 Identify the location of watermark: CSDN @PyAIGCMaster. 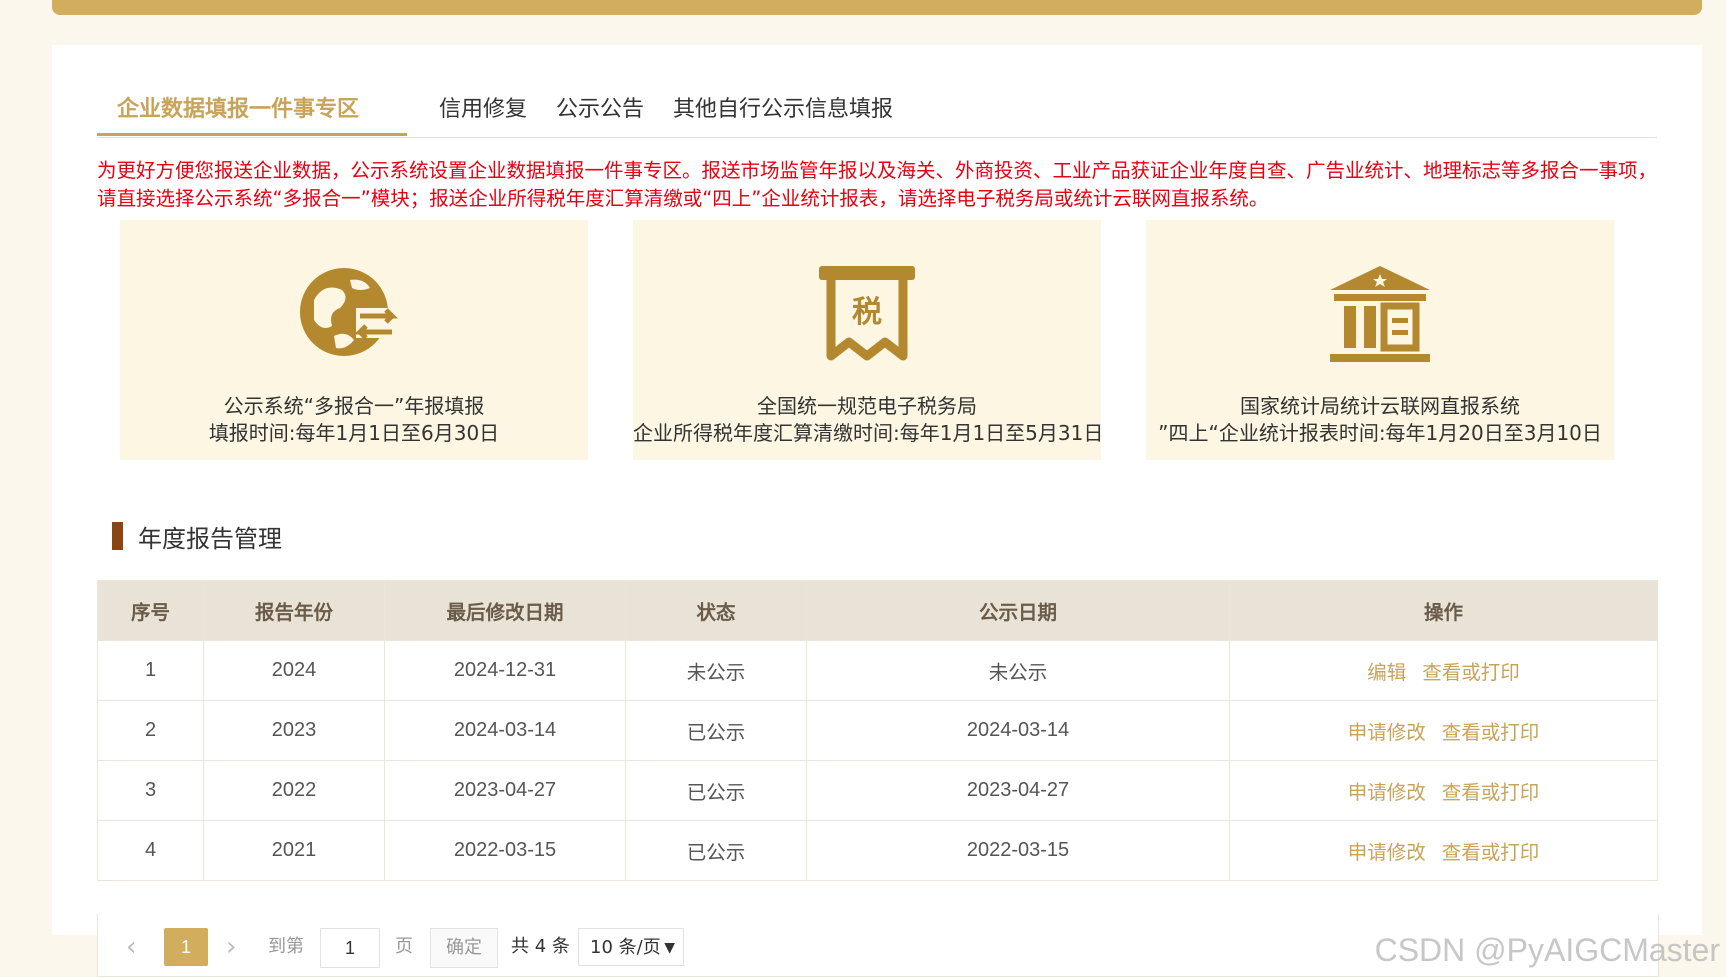
(1547, 950).